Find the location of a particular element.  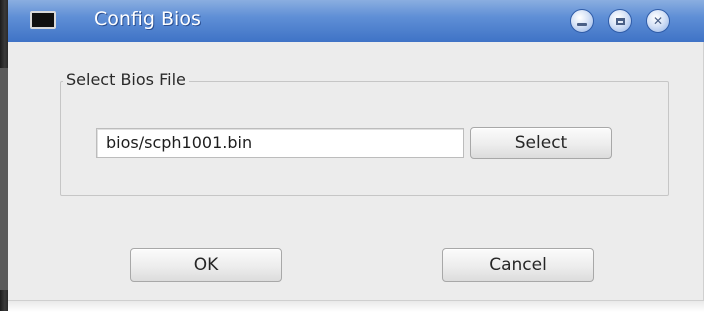

window-left-frame is located at coordinates (4, 155).